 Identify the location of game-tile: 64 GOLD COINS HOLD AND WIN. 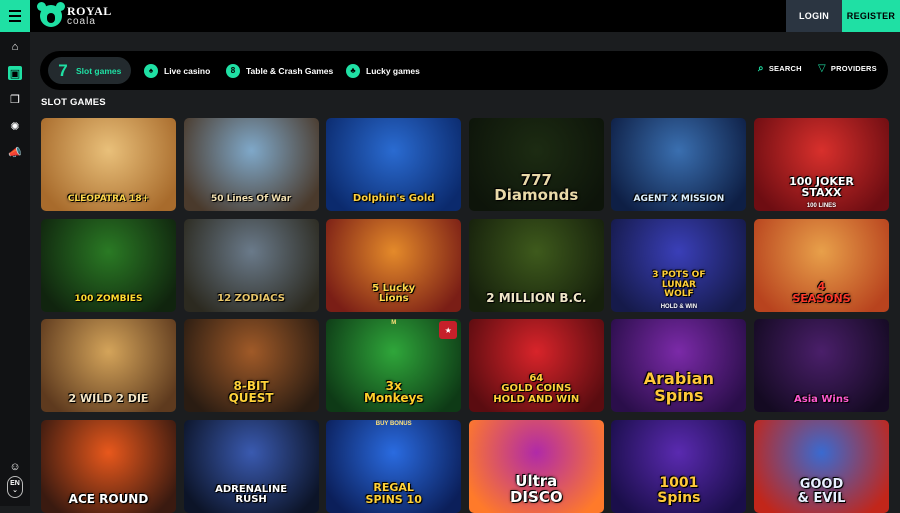
(536, 365).